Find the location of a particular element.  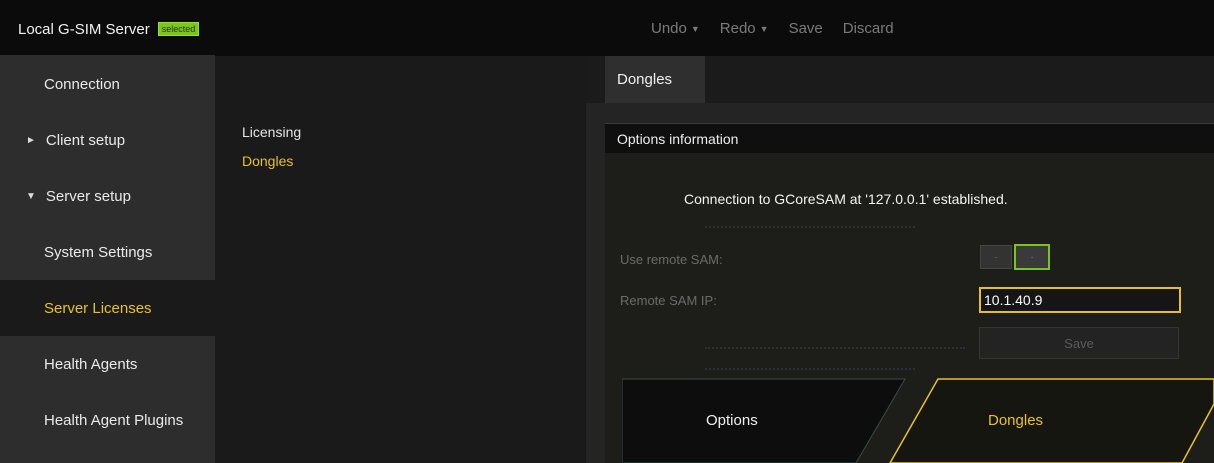

sidebar-item-server-setup: ▼ Server setup is located at coordinates (107, 196).